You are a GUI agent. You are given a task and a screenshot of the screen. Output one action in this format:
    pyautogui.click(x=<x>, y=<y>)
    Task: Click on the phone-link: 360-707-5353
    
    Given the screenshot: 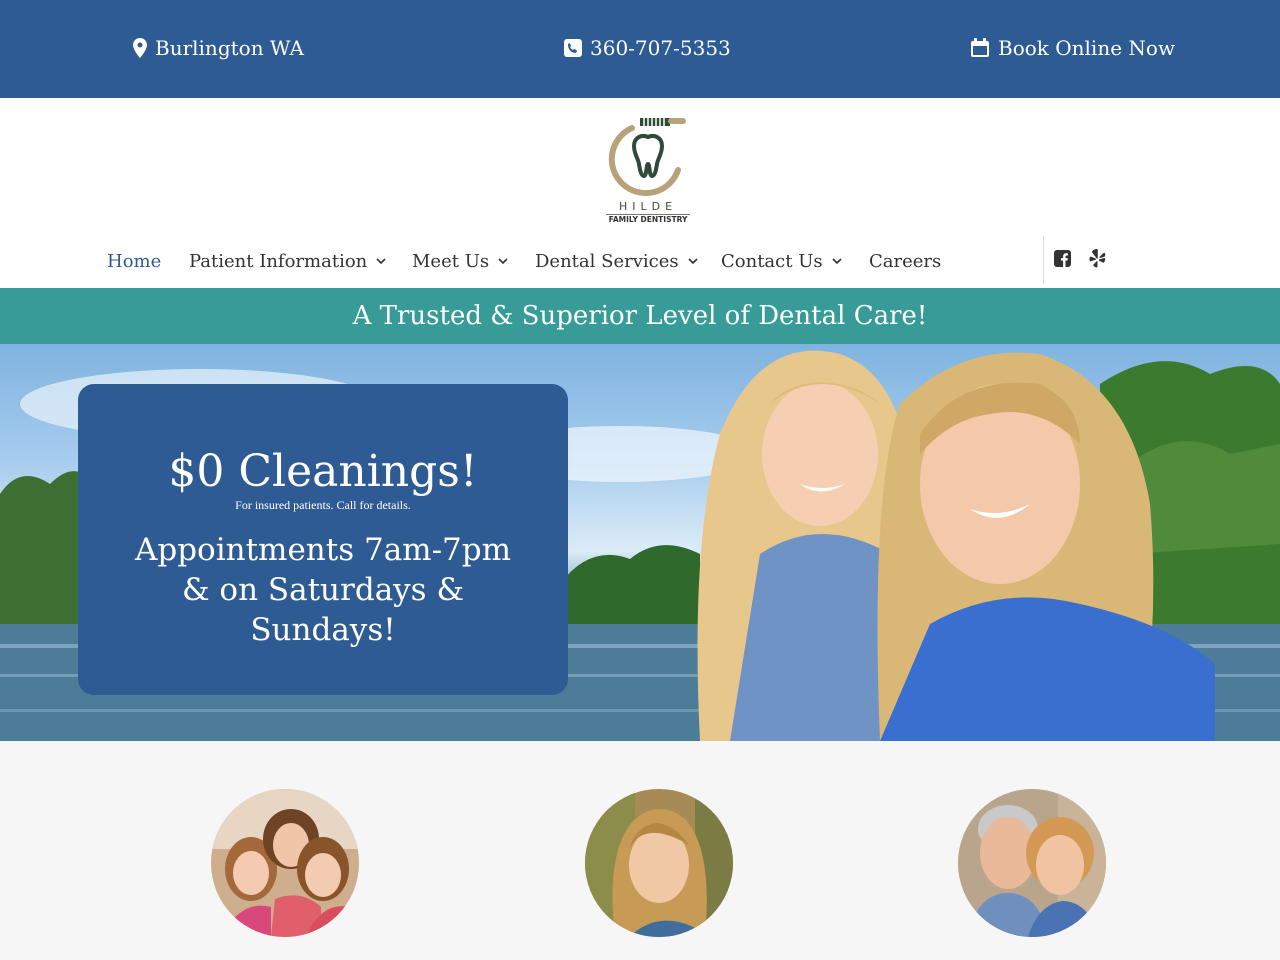 What is the action you would take?
    pyautogui.click(x=647, y=48)
    